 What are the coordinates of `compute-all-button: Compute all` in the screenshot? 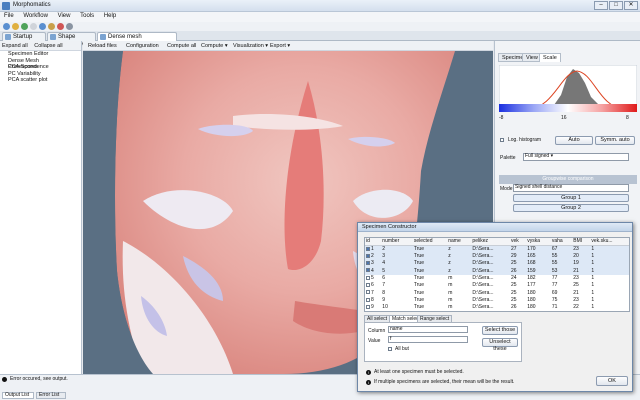 It's located at (181, 46).